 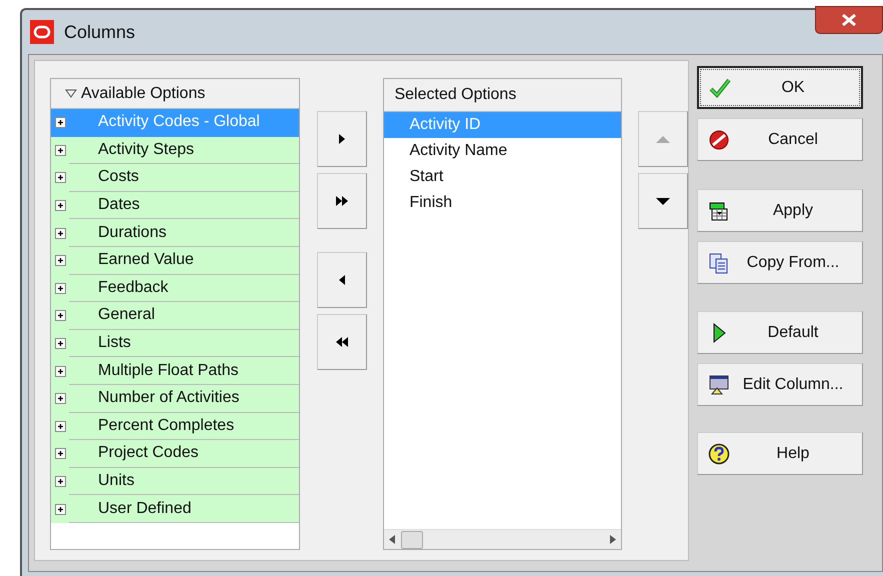 I want to click on option-item: Feedback, so click(x=184, y=288).